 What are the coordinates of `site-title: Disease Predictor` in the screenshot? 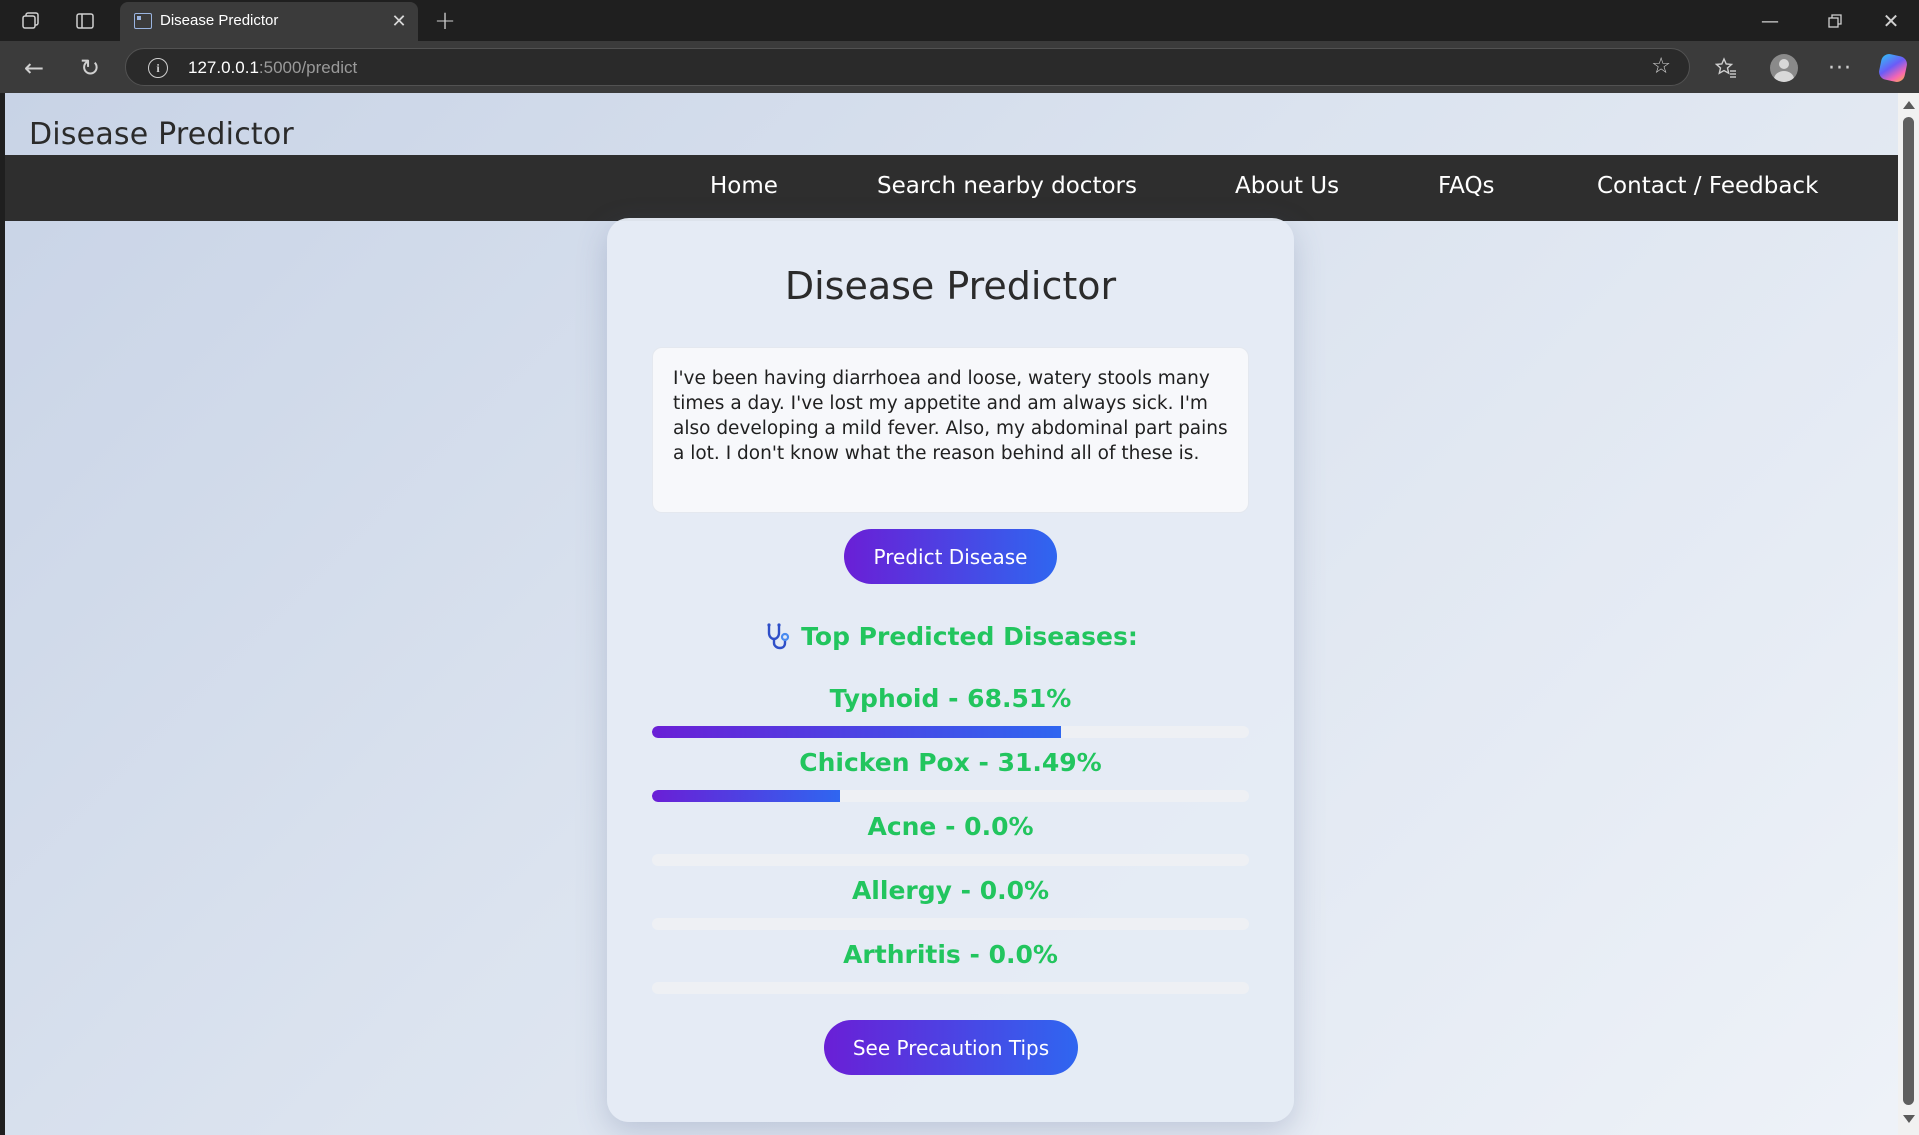 It's located at (161, 134).